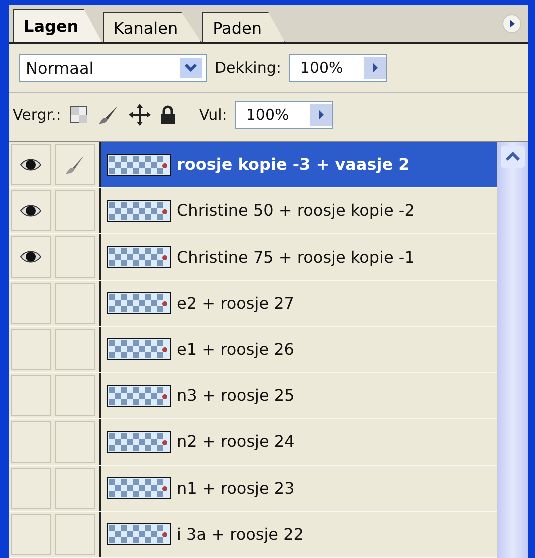  I want to click on layer-row: roosje kopie -3 + vaasje 2, so click(253, 165).